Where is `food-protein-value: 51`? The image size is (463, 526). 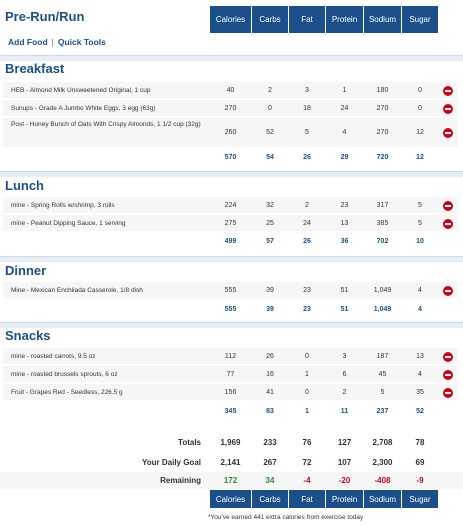
food-protein-value: 51 is located at coordinates (344, 290).